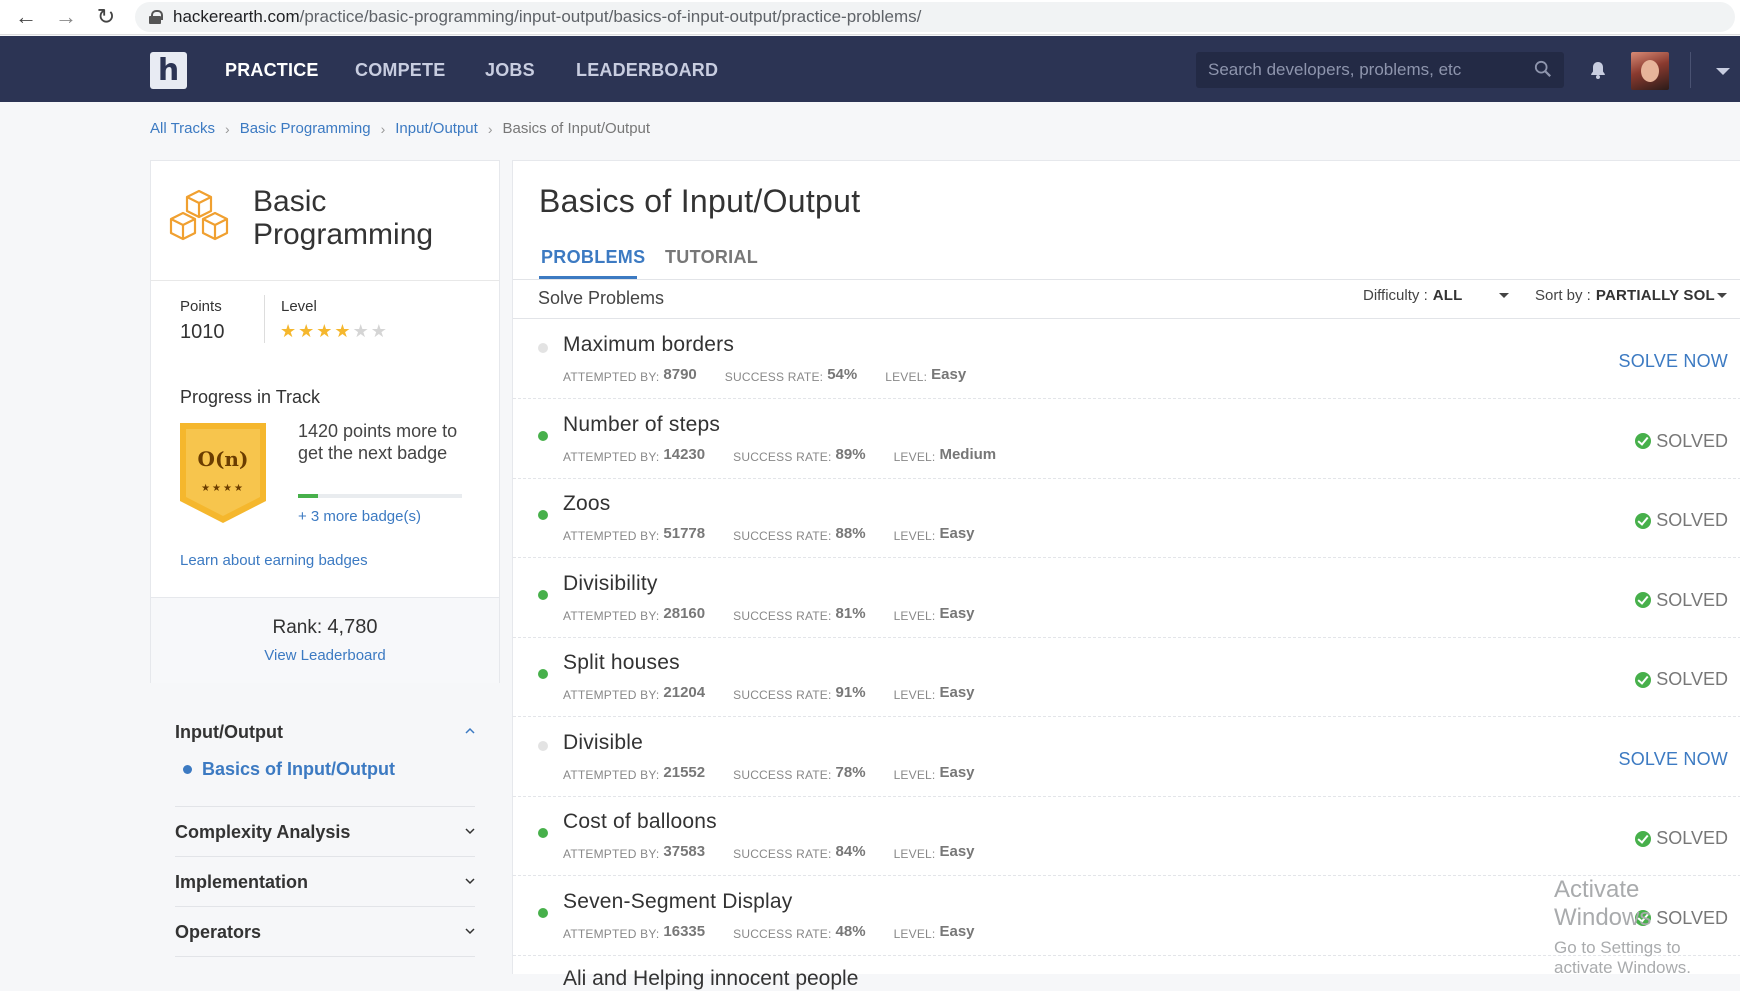 The image size is (1740, 991). Describe the element at coordinates (274, 560) in the screenshot. I see `learn-badges-link: Learn about earning badges` at that location.